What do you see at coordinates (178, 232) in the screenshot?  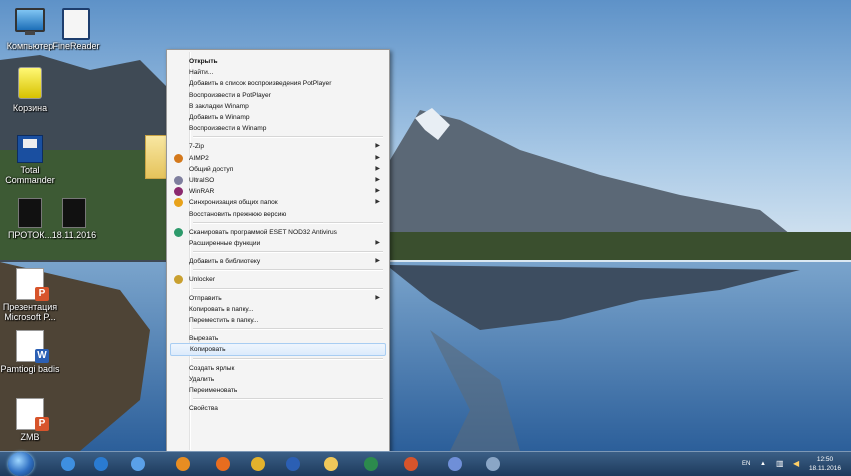 I see `eset-icon` at bounding box center [178, 232].